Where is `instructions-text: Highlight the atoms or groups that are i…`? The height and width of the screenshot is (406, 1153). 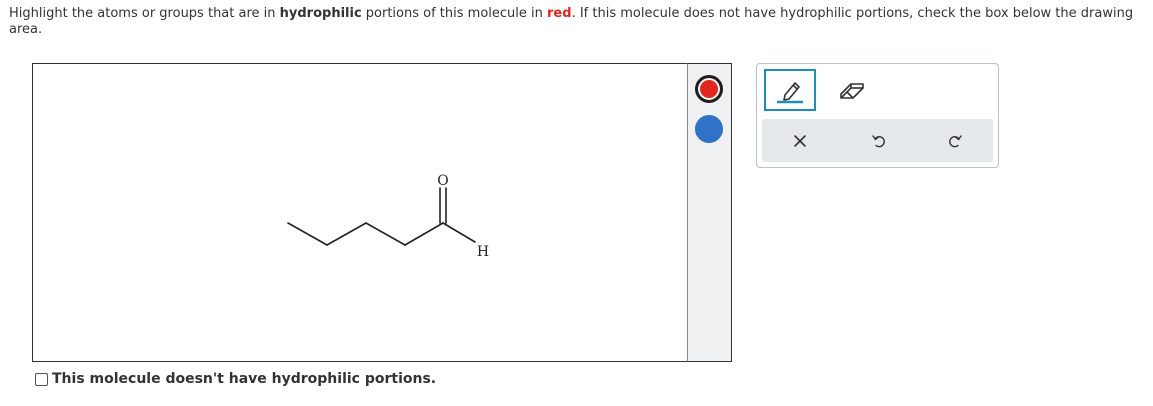
instructions-text: Highlight the atoms or groups that are i… is located at coordinates (578, 22).